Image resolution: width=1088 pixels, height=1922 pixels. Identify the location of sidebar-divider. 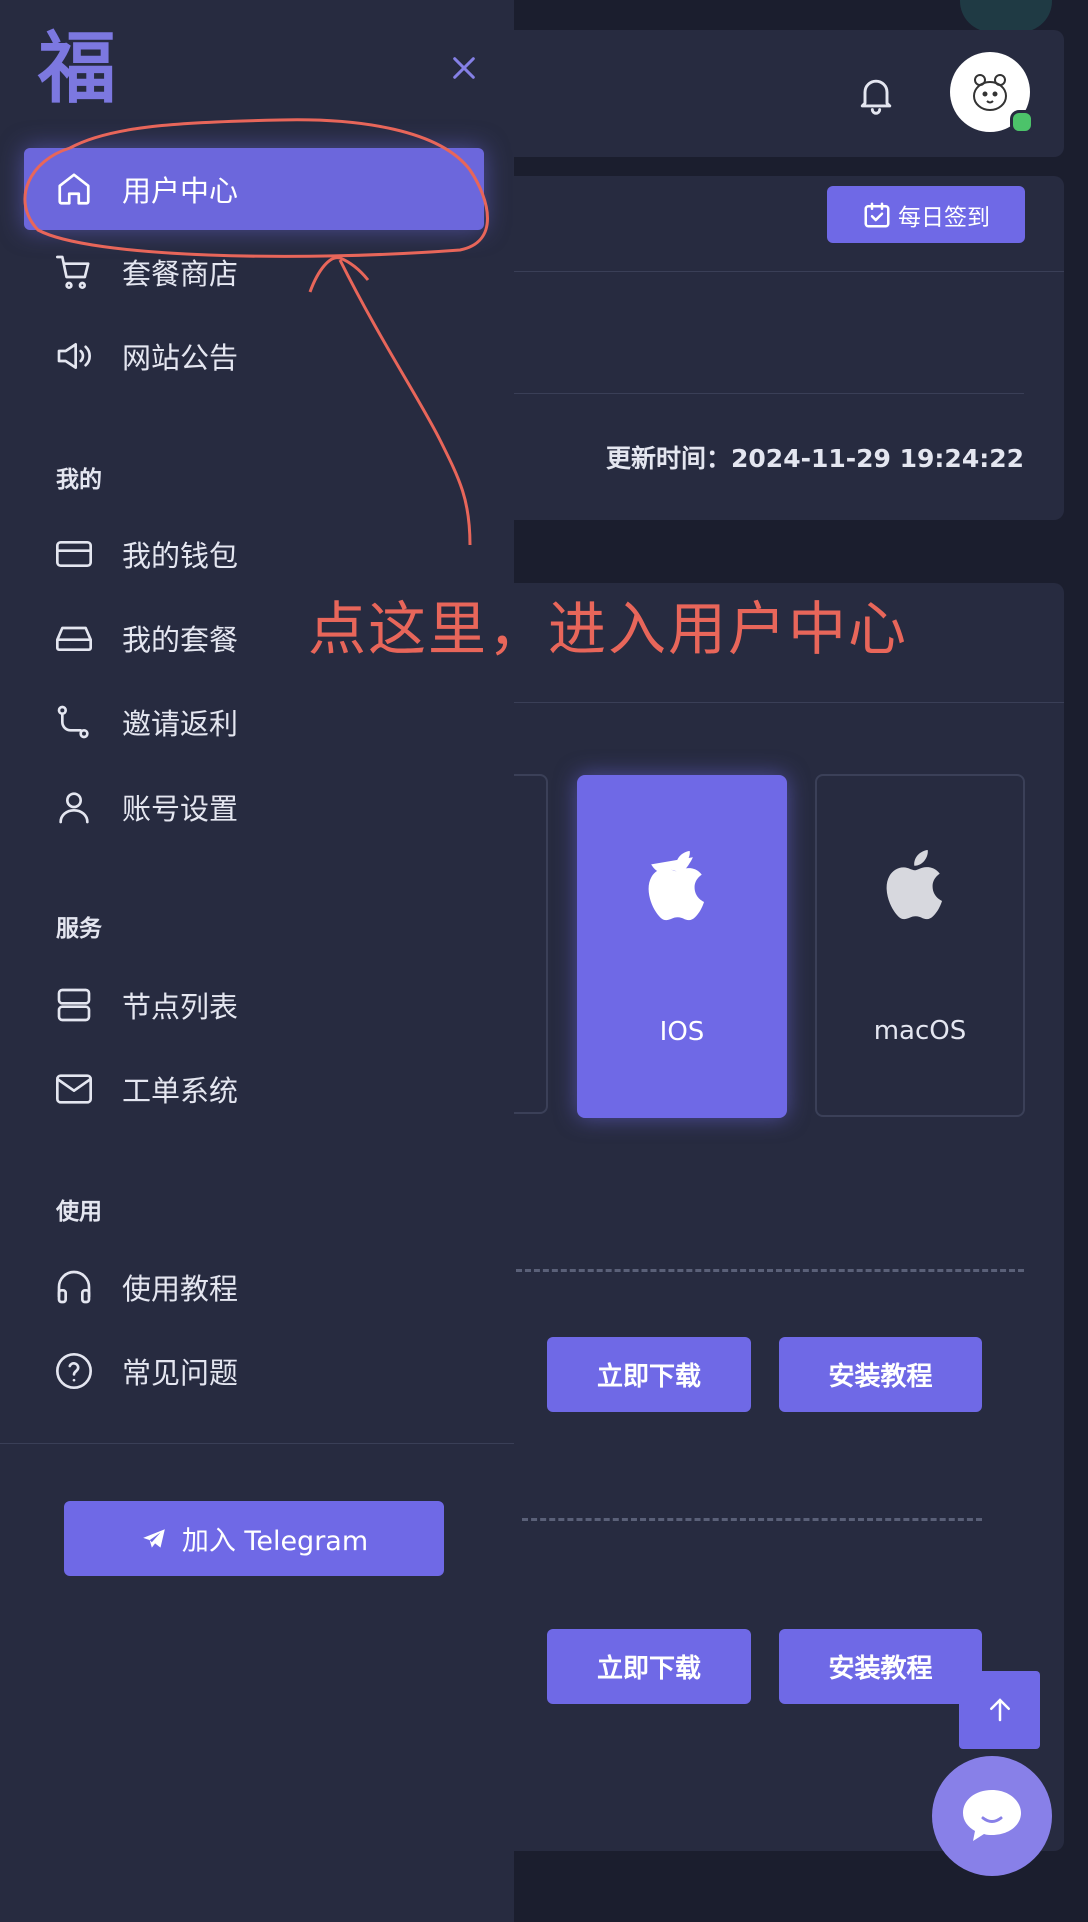
(257, 1443).